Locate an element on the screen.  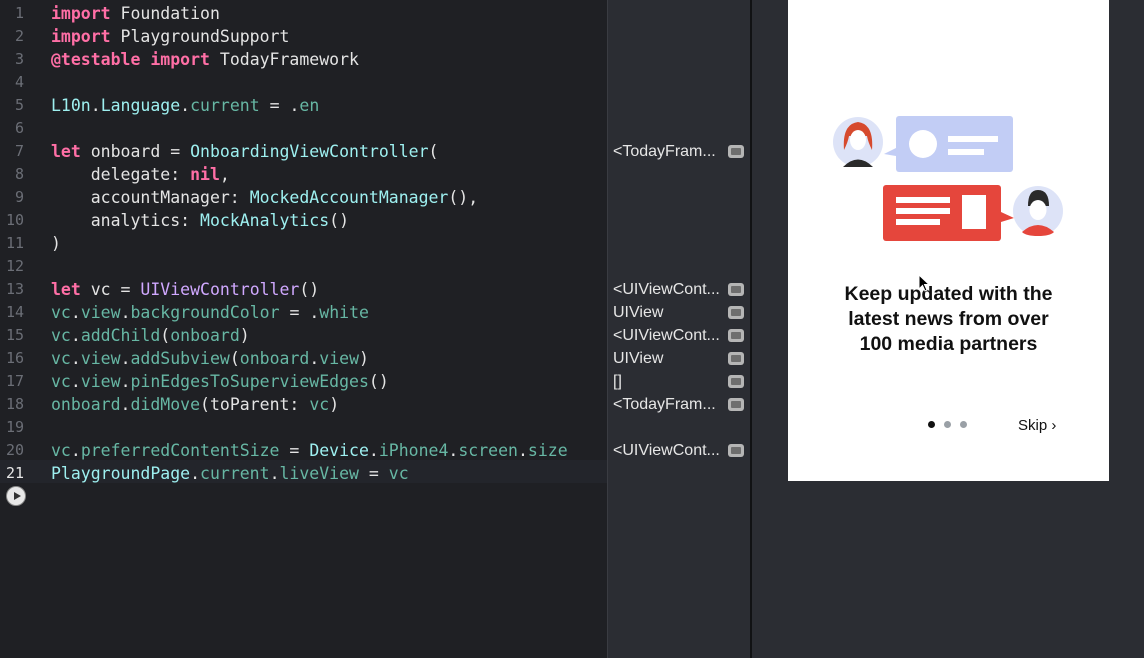
code-line: 8 delegate: nil, is located at coordinates (303, 174).